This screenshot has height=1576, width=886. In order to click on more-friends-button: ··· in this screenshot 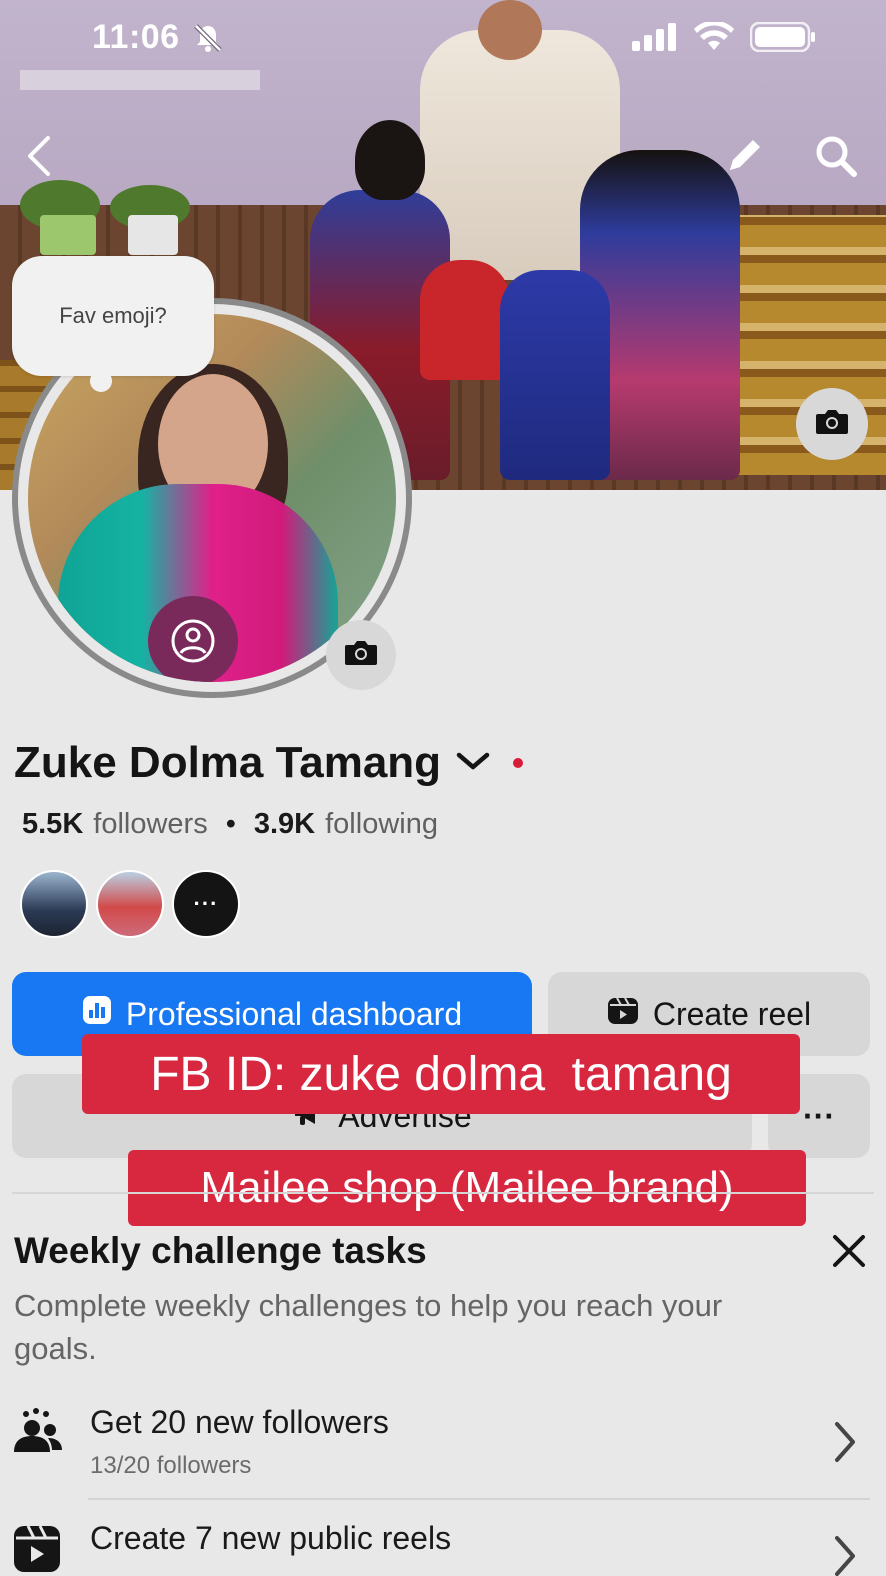, I will do `click(206, 904)`.